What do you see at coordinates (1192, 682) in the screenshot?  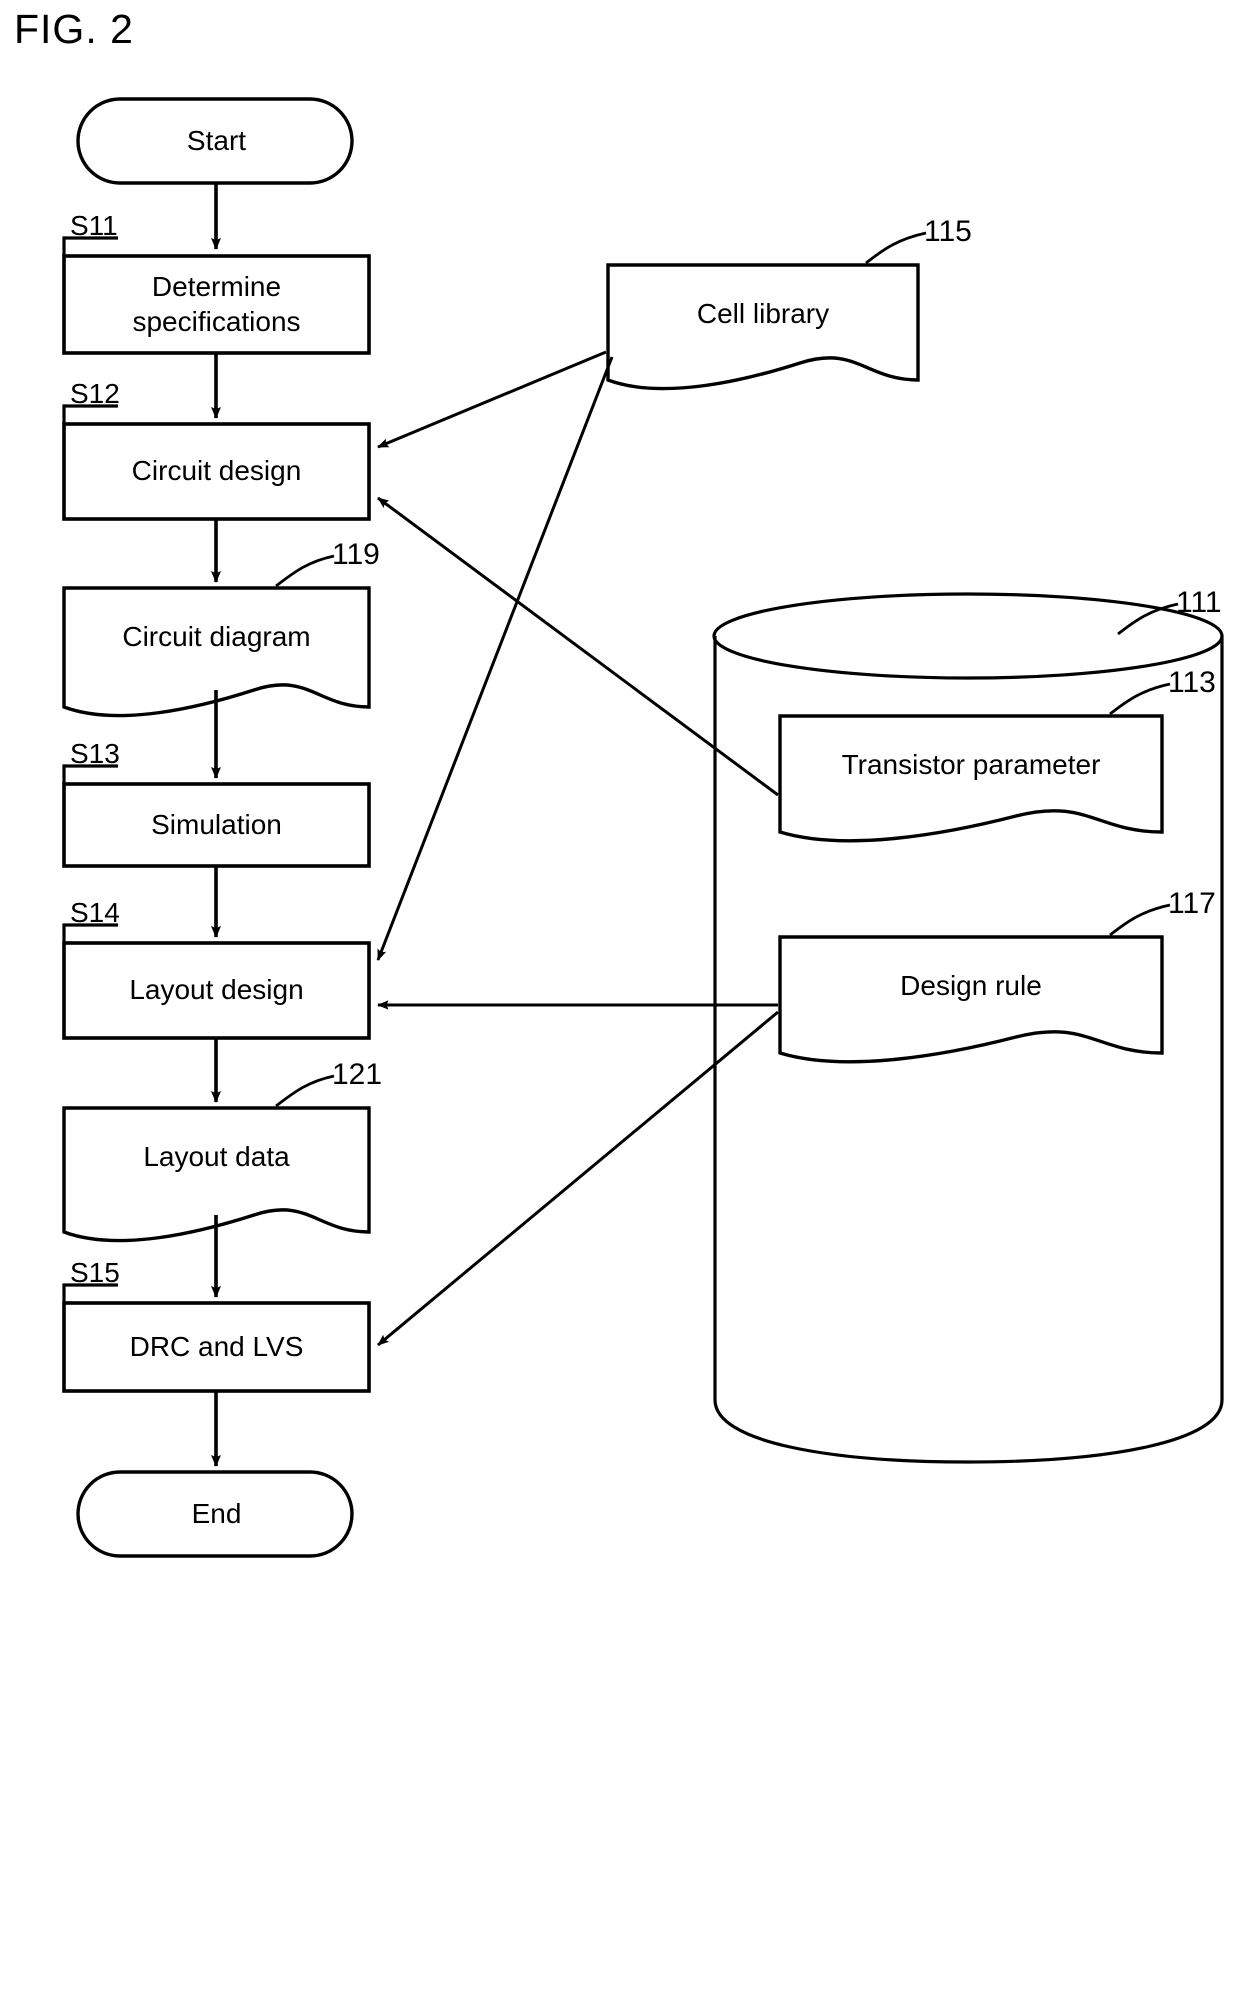 I see `reference-number-113: 113` at bounding box center [1192, 682].